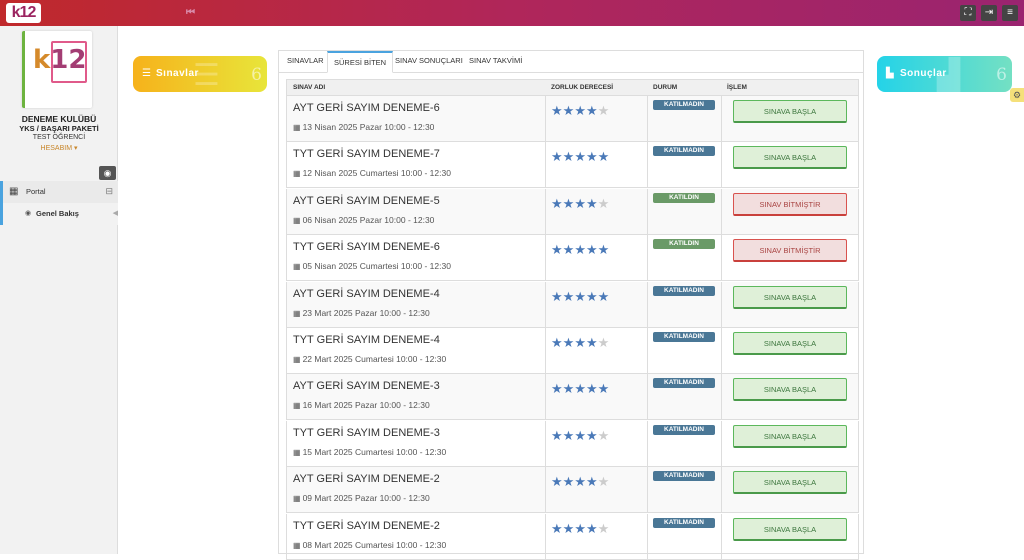  I want to click on exams-card: ☰ ☰ Sınavlar 6, so click(200, 74).